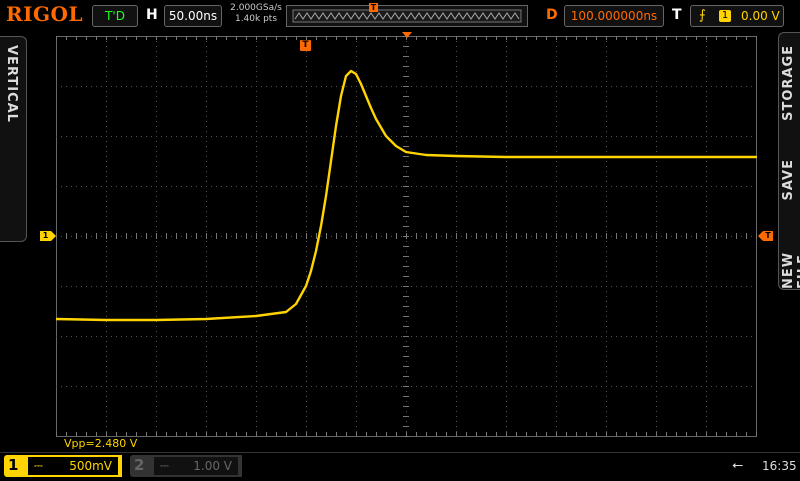 This screenshot has width=800, height=481. I want to click on memory-trigger-marker: T, so click(373, 7).